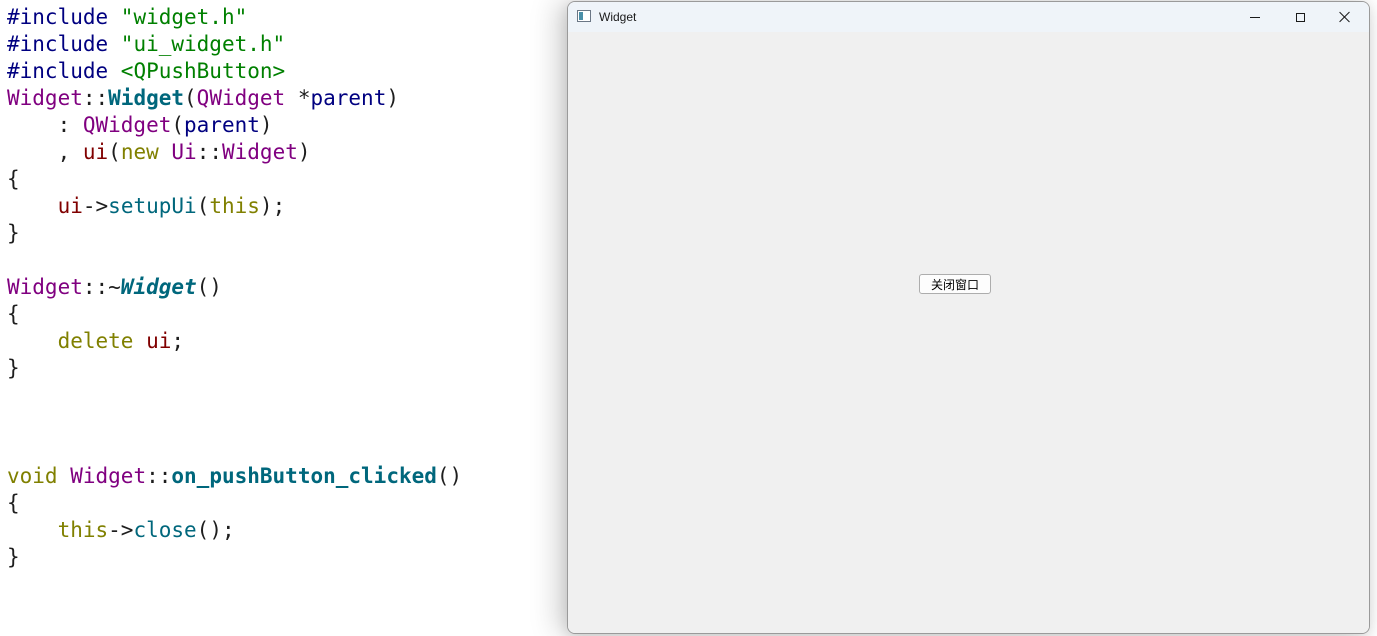  What do you see at coordinates (234, 341) in the screenshot?
I see `code-line: delete ui;` at bounding box center [234, 341].